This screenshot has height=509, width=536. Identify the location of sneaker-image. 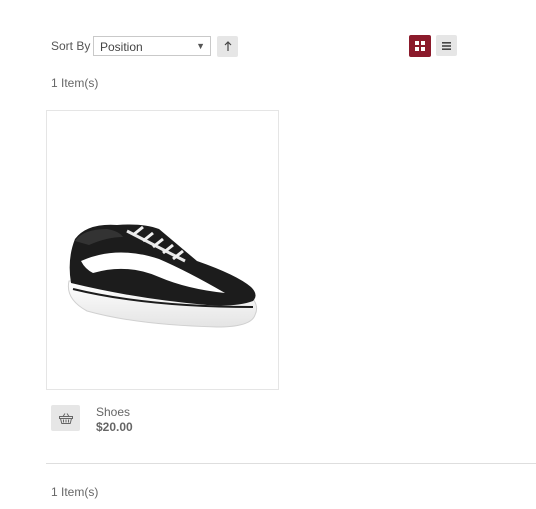
(162, 276).